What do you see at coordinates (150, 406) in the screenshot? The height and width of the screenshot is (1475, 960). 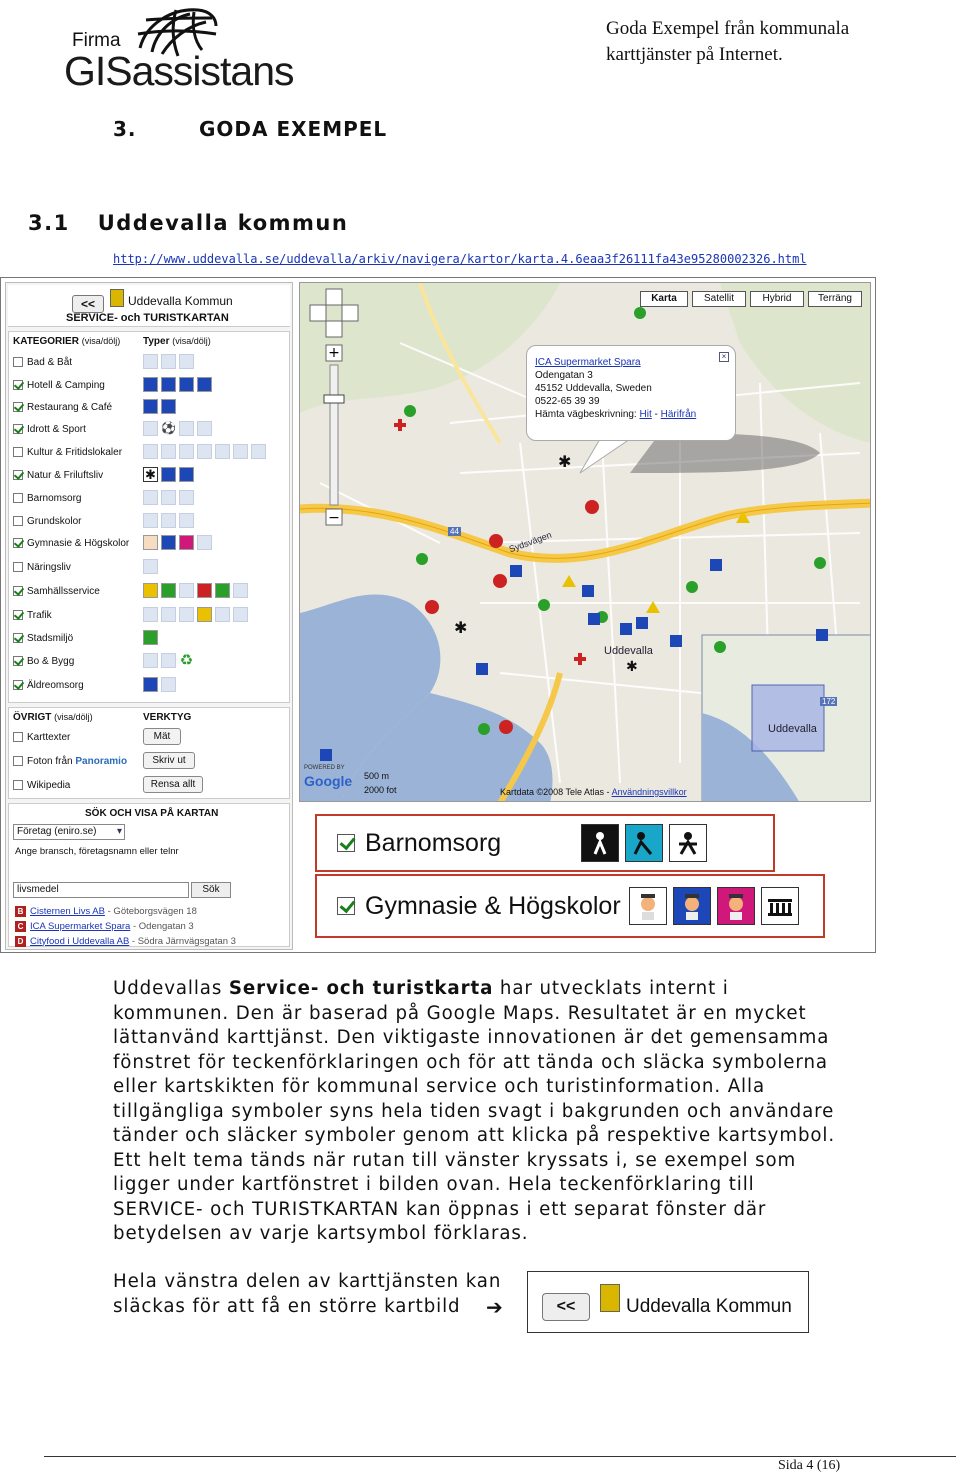 I see `restaurant-icon` at bounding box center [150, 406].